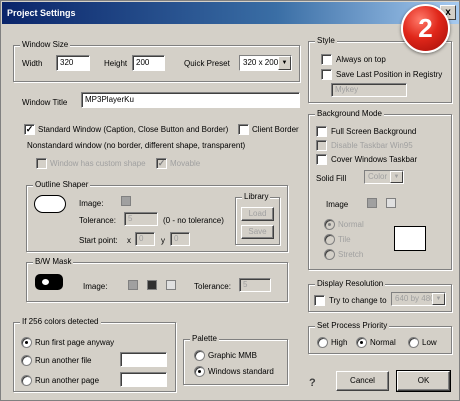  What do you see at coordinates (255, 285) in the screenshot?
I see `mask-tolerance-input: 5` at bounding box center [255, 285].